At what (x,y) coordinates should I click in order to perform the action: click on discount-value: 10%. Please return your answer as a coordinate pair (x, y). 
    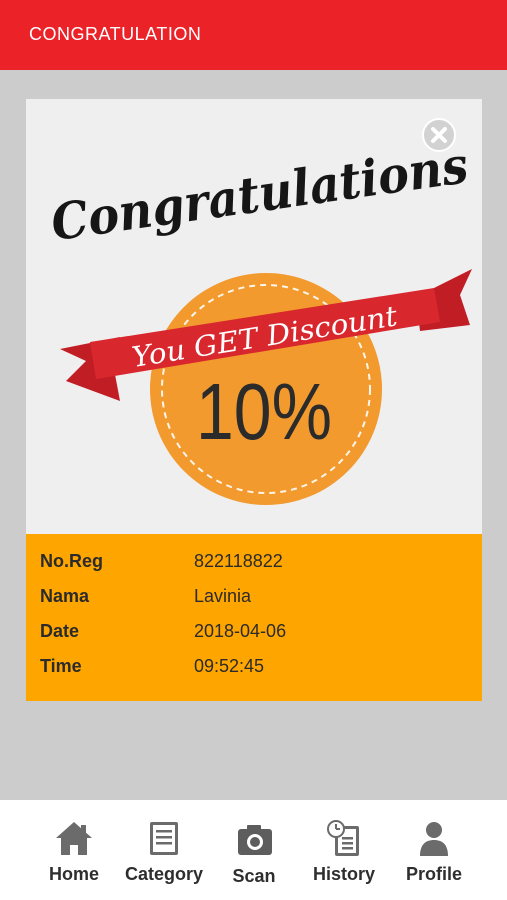
    Looking at the image, I should click on (264, 411).